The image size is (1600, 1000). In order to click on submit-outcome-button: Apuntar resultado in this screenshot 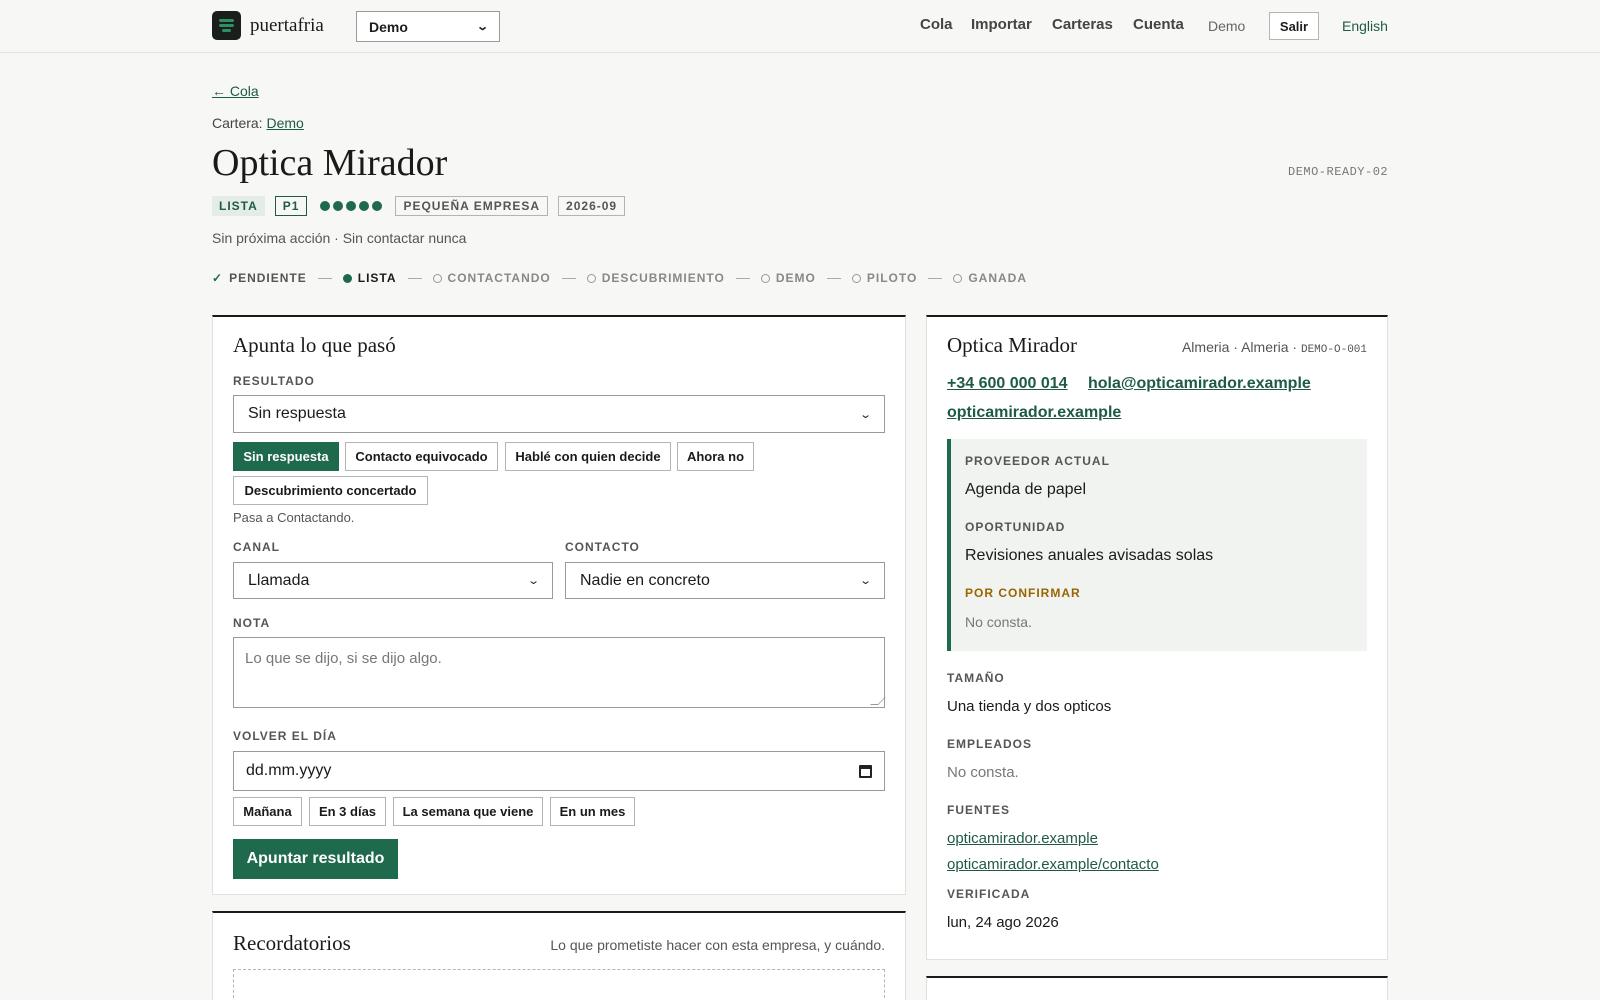, I will do `click(315, 859)`.